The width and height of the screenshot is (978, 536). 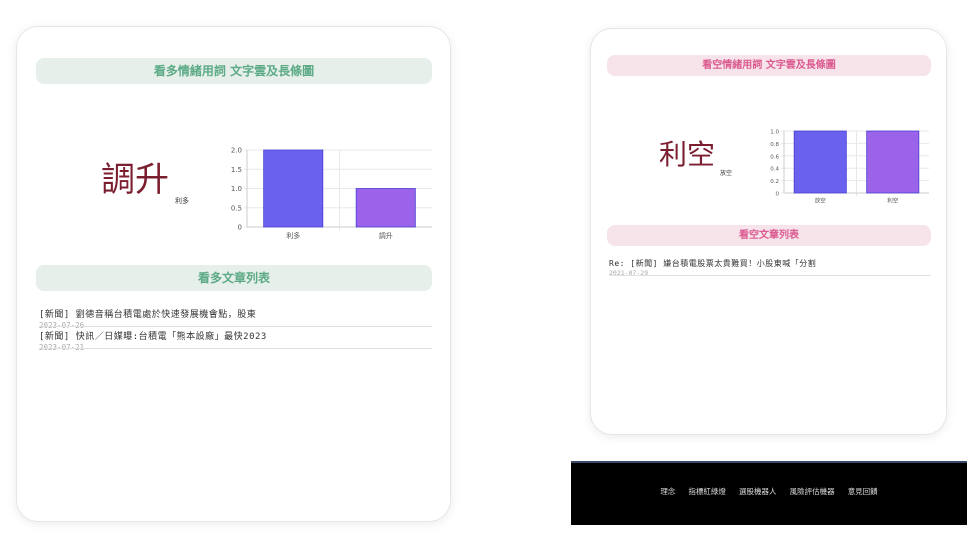 What do you see at coordinates (774, 145) in the screenshot?
I see `y-tick-label: 0.8` at bounding box center [774, 145].